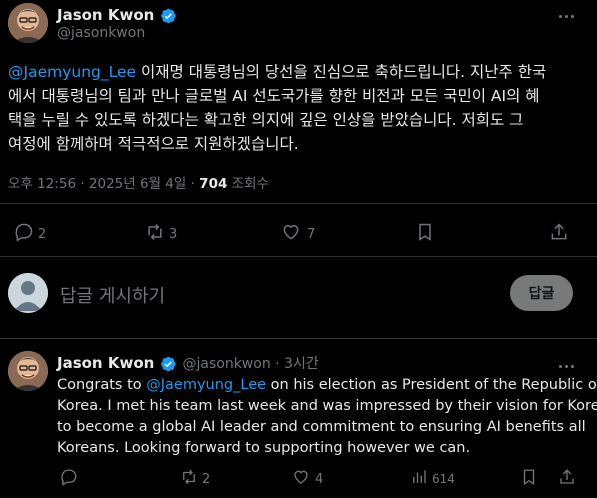 The image size is (597, 498). Describe the element at coordinates (213, 184) in the screenshot. I see `views-count: 704` at that location.